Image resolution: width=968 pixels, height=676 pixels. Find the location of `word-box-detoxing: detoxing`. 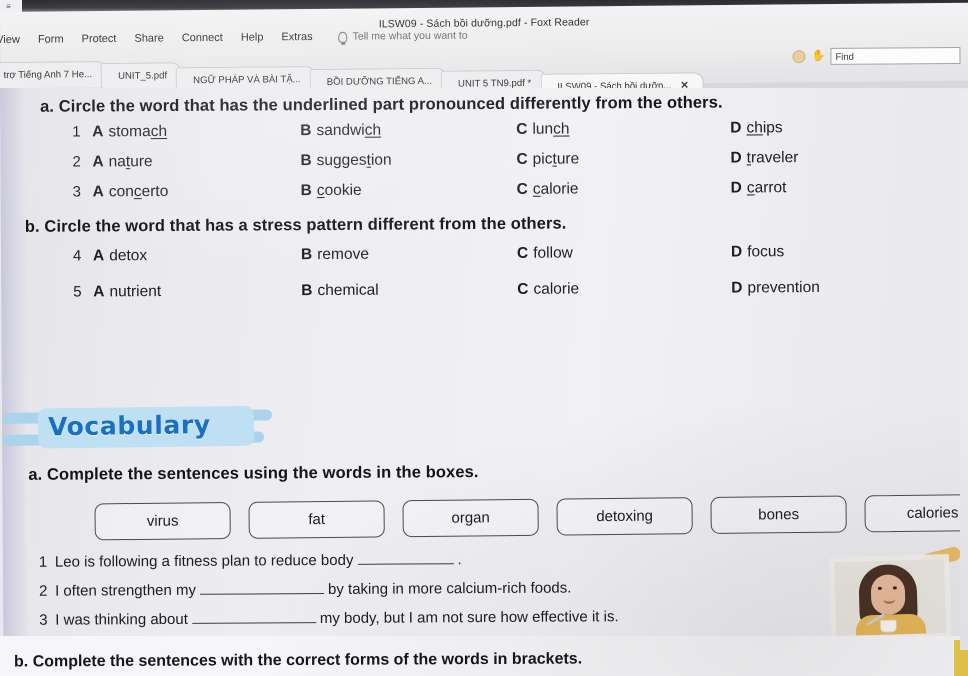

word-box-detoxing: detoxing is located at coordinates (624, 516).